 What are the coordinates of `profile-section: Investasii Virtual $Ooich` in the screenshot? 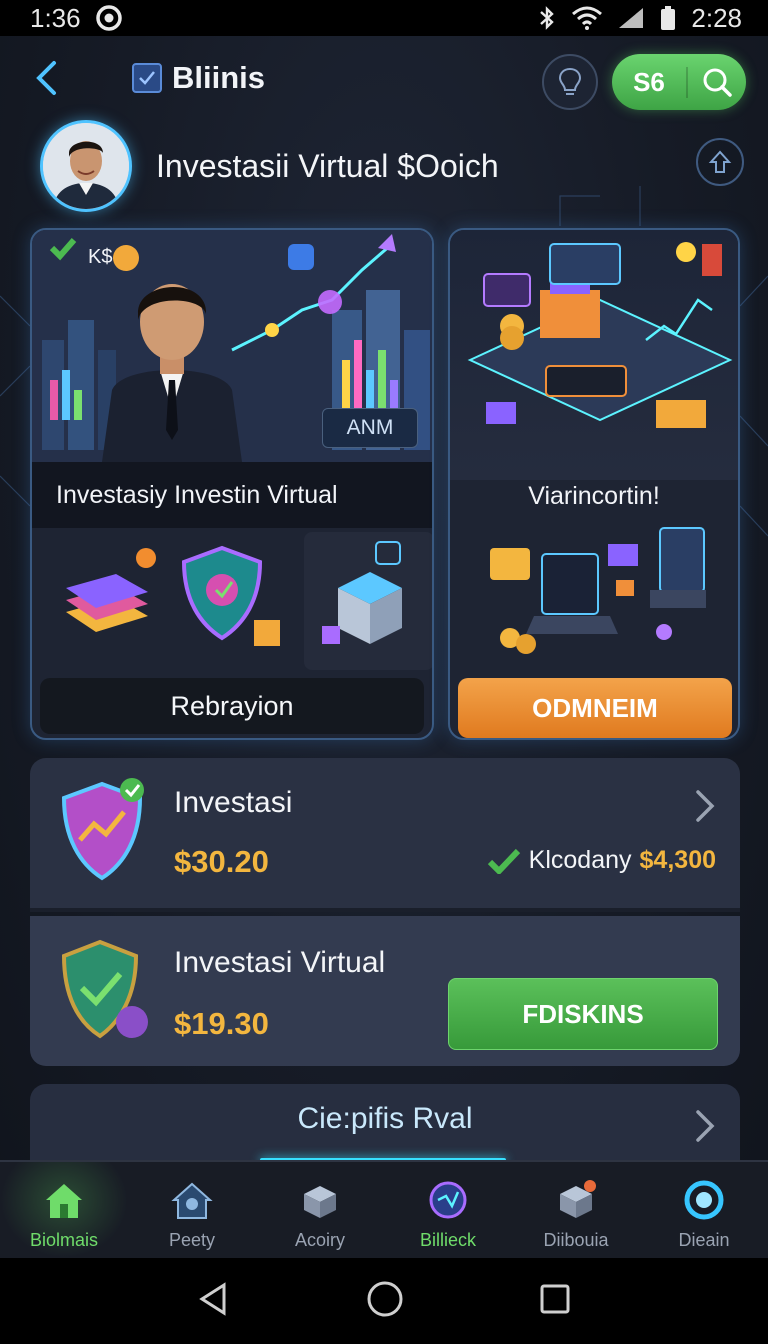 It's located at (384, 174).